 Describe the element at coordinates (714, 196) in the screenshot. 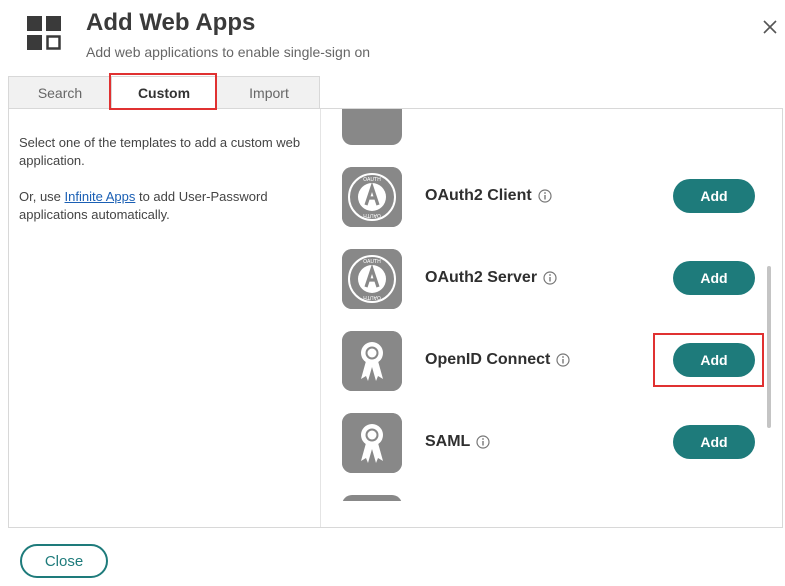

I see `add-button-oauth2-client: Add` at that location.